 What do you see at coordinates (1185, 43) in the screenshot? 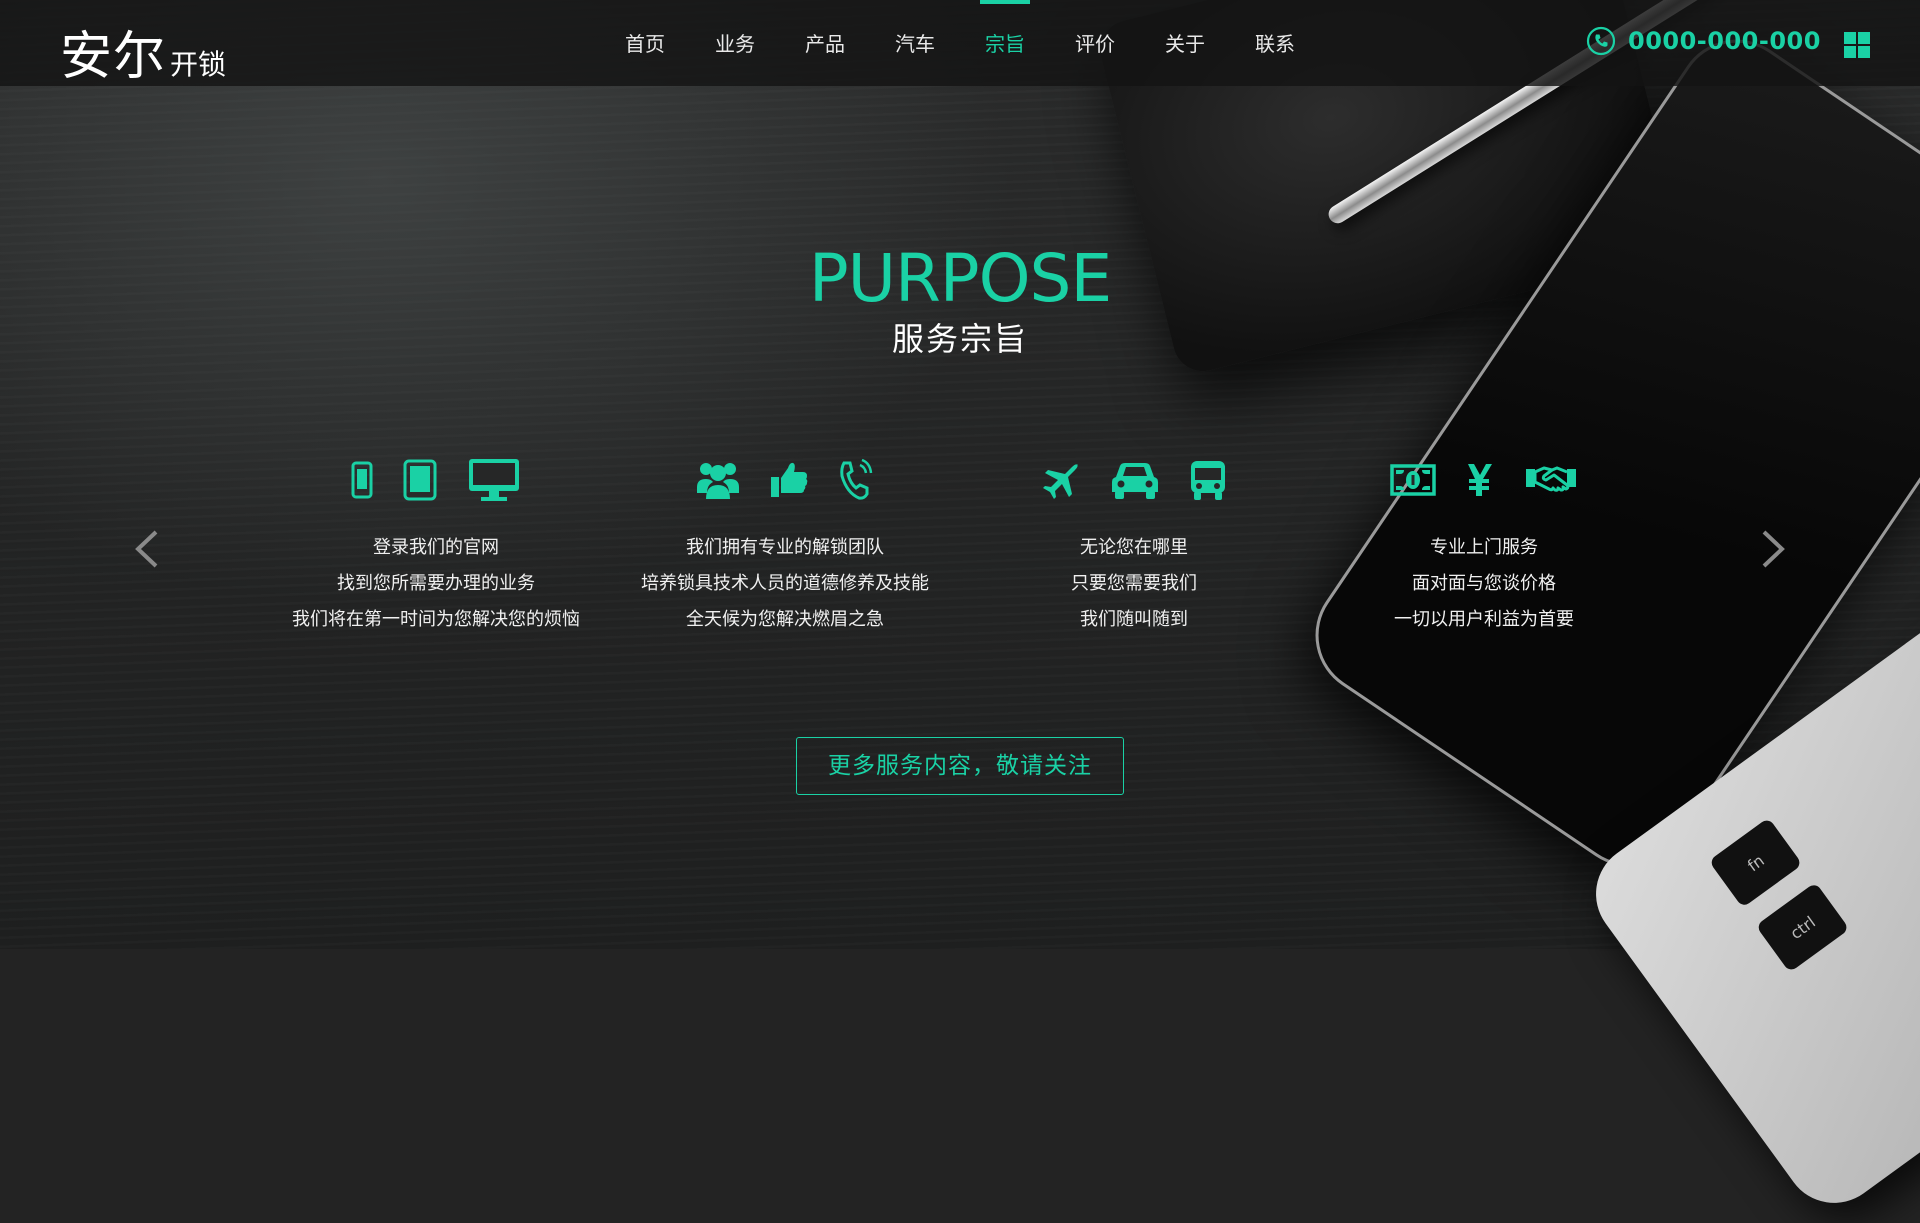
I see `nav-item-about: 关于` at bounding box center [1185, 43].